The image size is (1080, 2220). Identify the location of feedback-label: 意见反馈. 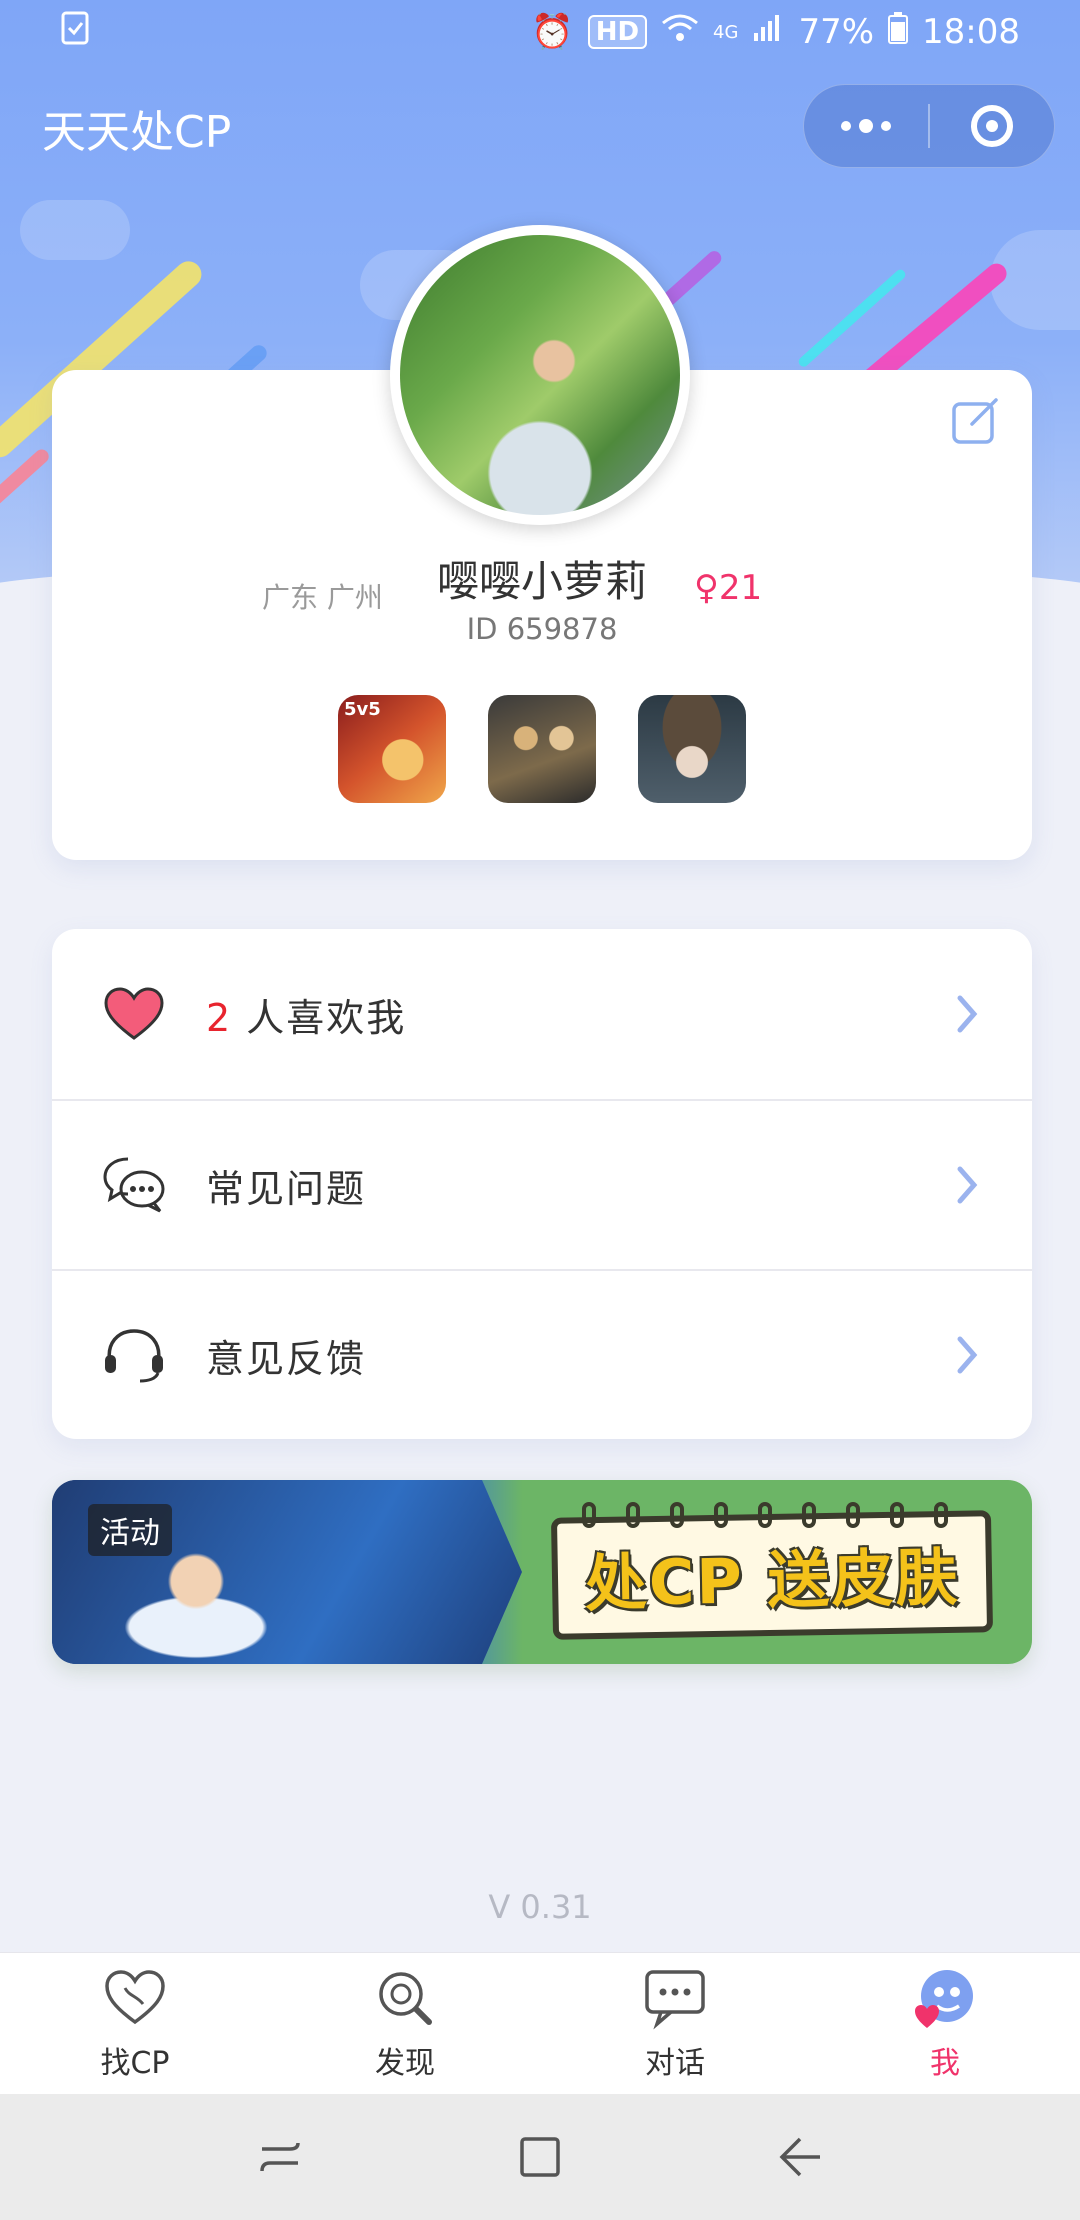
(286, 1358).